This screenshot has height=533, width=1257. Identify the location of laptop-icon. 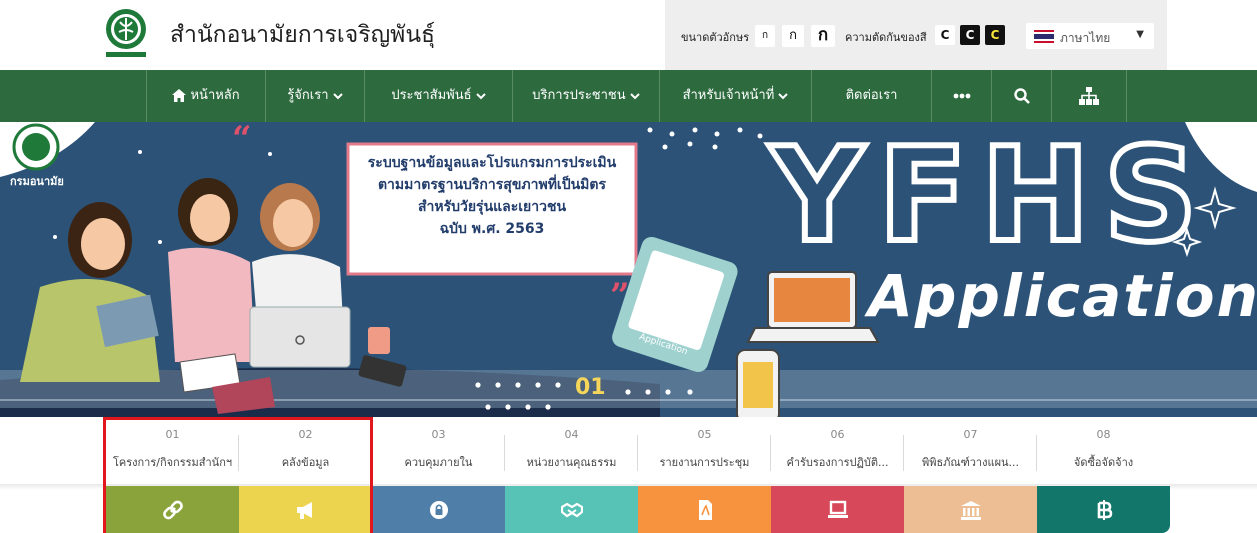
(838, 509).